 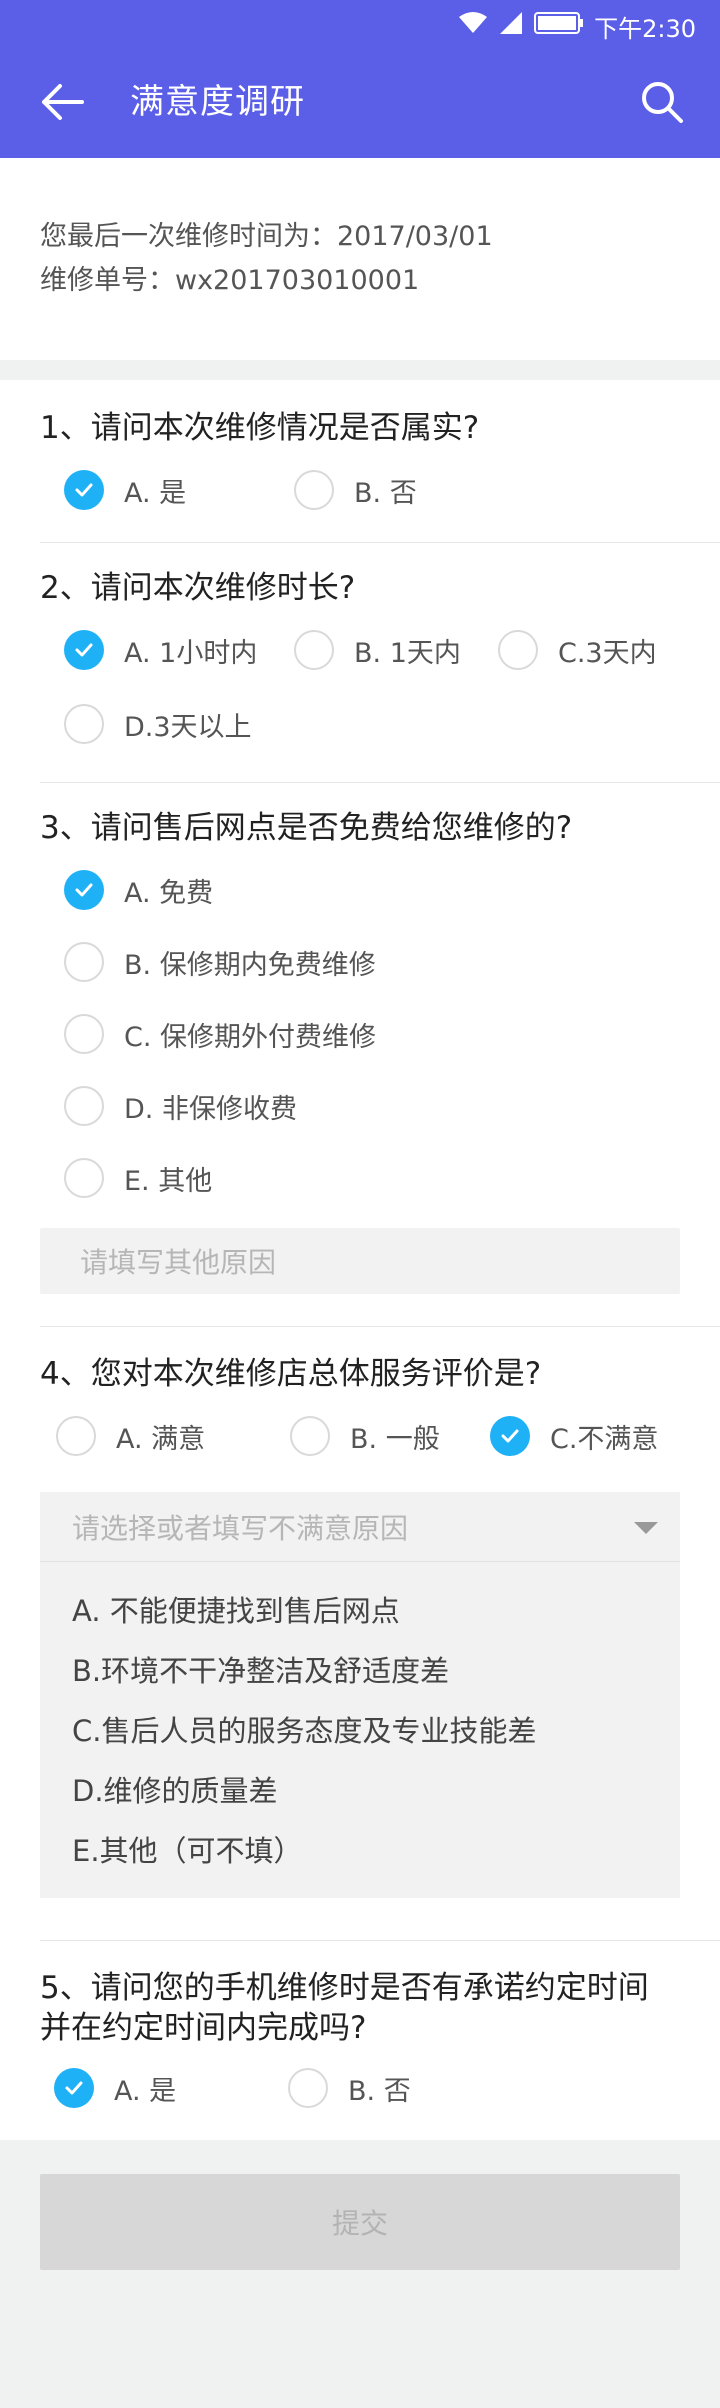 What do you see at coordinates (260, 428) in the screenshot?
I see `question-1-title: 1、请问本次维修情况是否属实?` at bounding box center [260, 428].